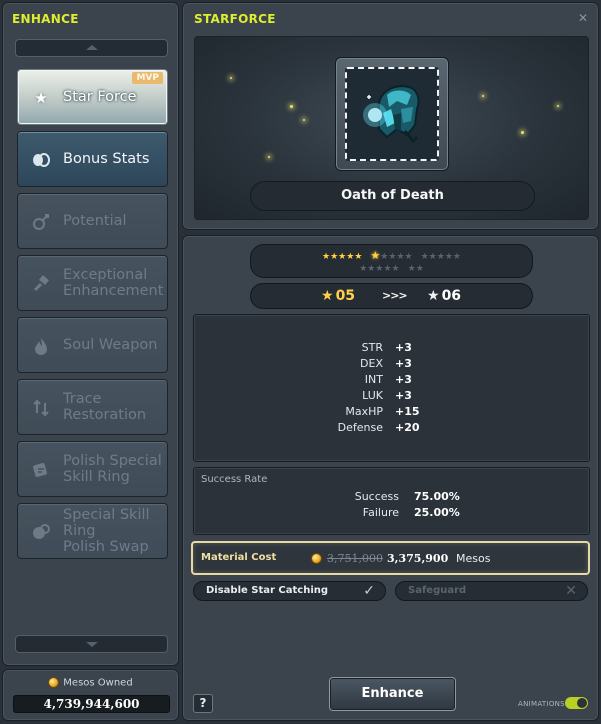 This screenshot has height=724, width=601. What do you see at coordinates (41, 346) in the screenshot?
I see `flame-icon` at bounding box center [41, 346].